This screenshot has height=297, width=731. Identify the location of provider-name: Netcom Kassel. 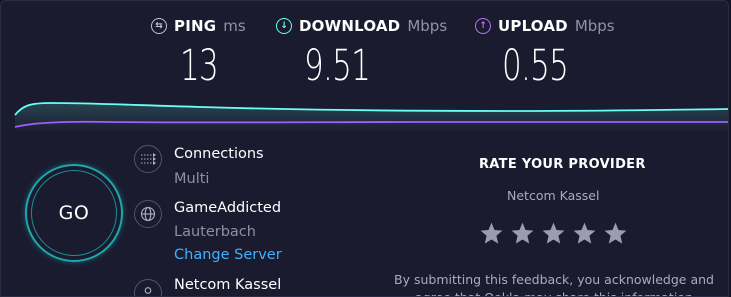
(228, 285).